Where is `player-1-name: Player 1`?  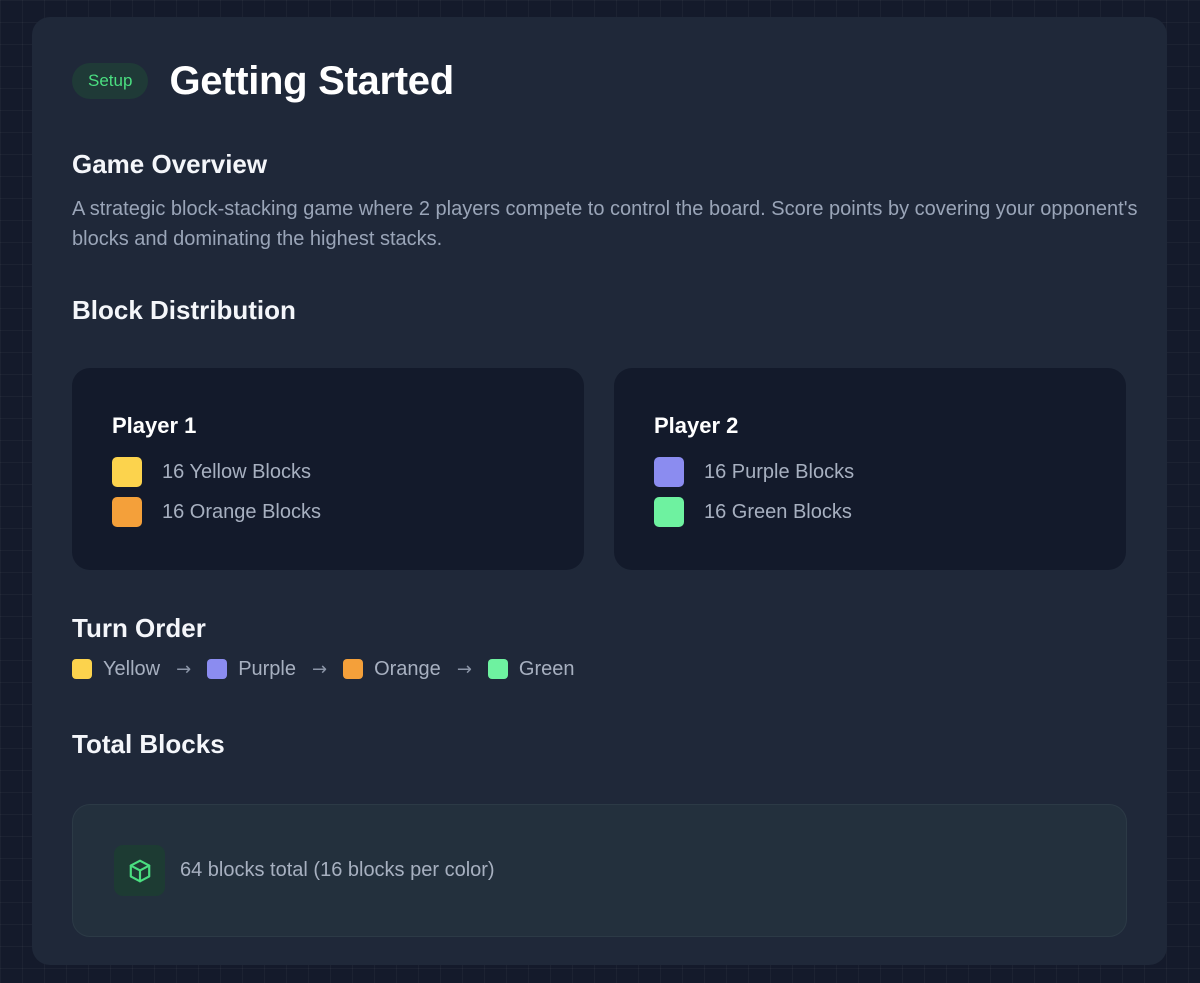
player-1-name: Player 1 is located at coordinates (154, 425).